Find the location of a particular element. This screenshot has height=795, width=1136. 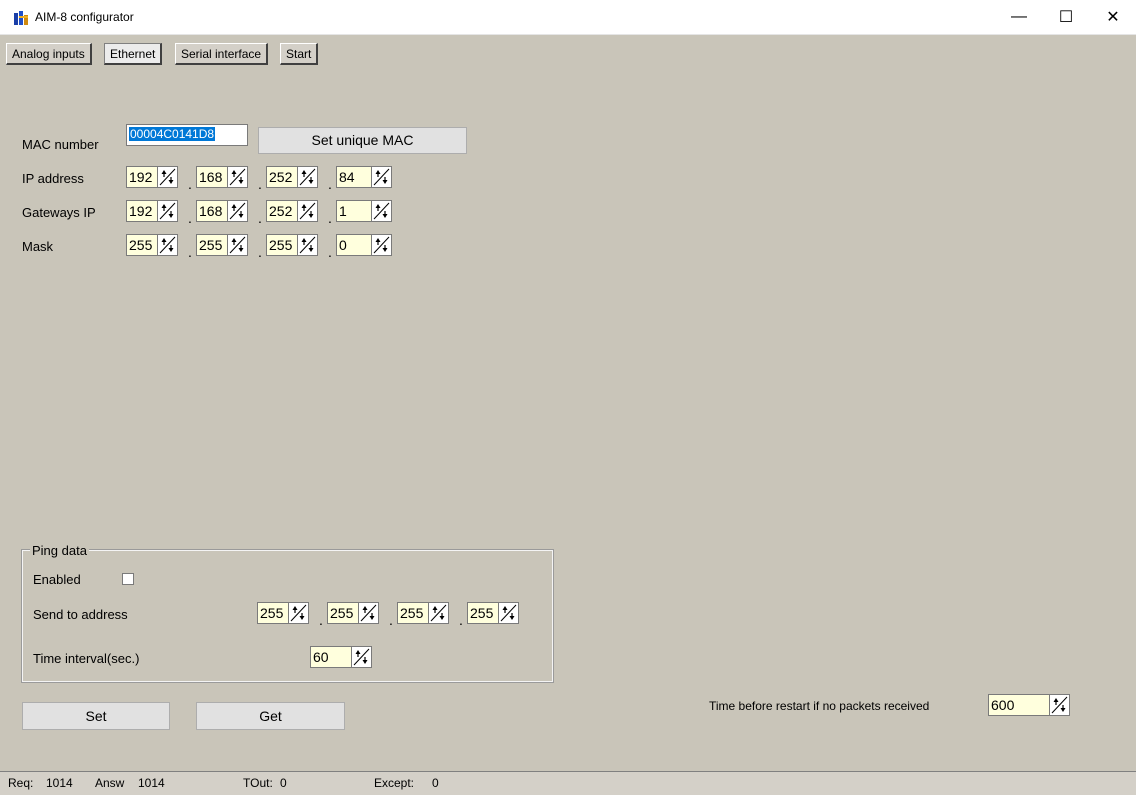

ip-octet-4: 84 is located at coordinates (364, 177).